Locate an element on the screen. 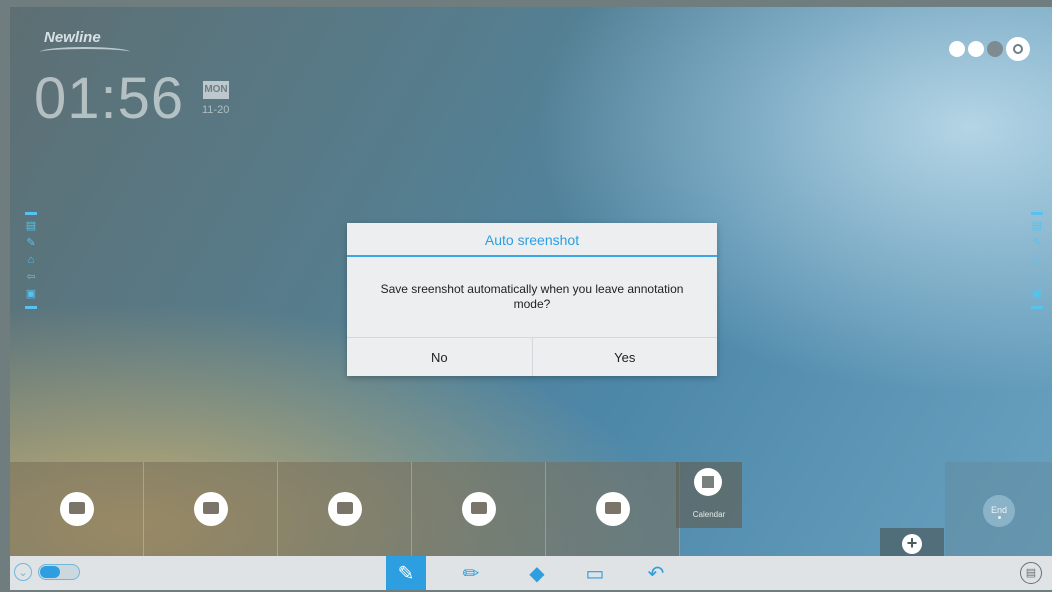 This screenshot has width=1052, height=592. mode-toggle is located at coordinates (59, 572).